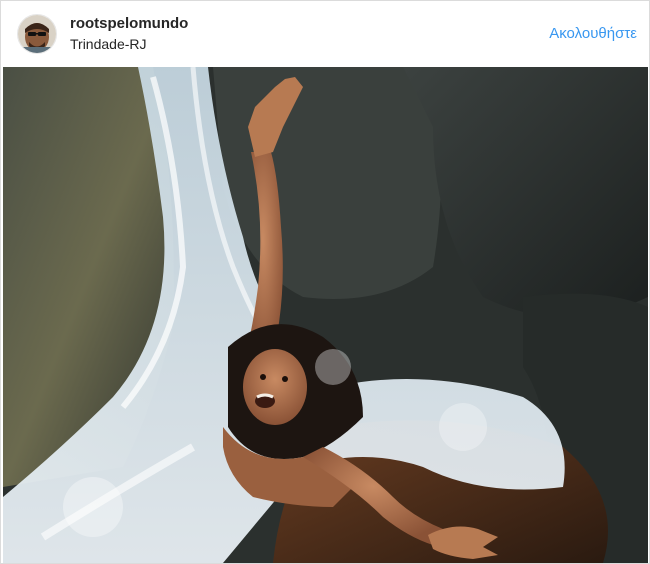  I want to click on follow-button: Ακολουθήστε, so click(593, 33).